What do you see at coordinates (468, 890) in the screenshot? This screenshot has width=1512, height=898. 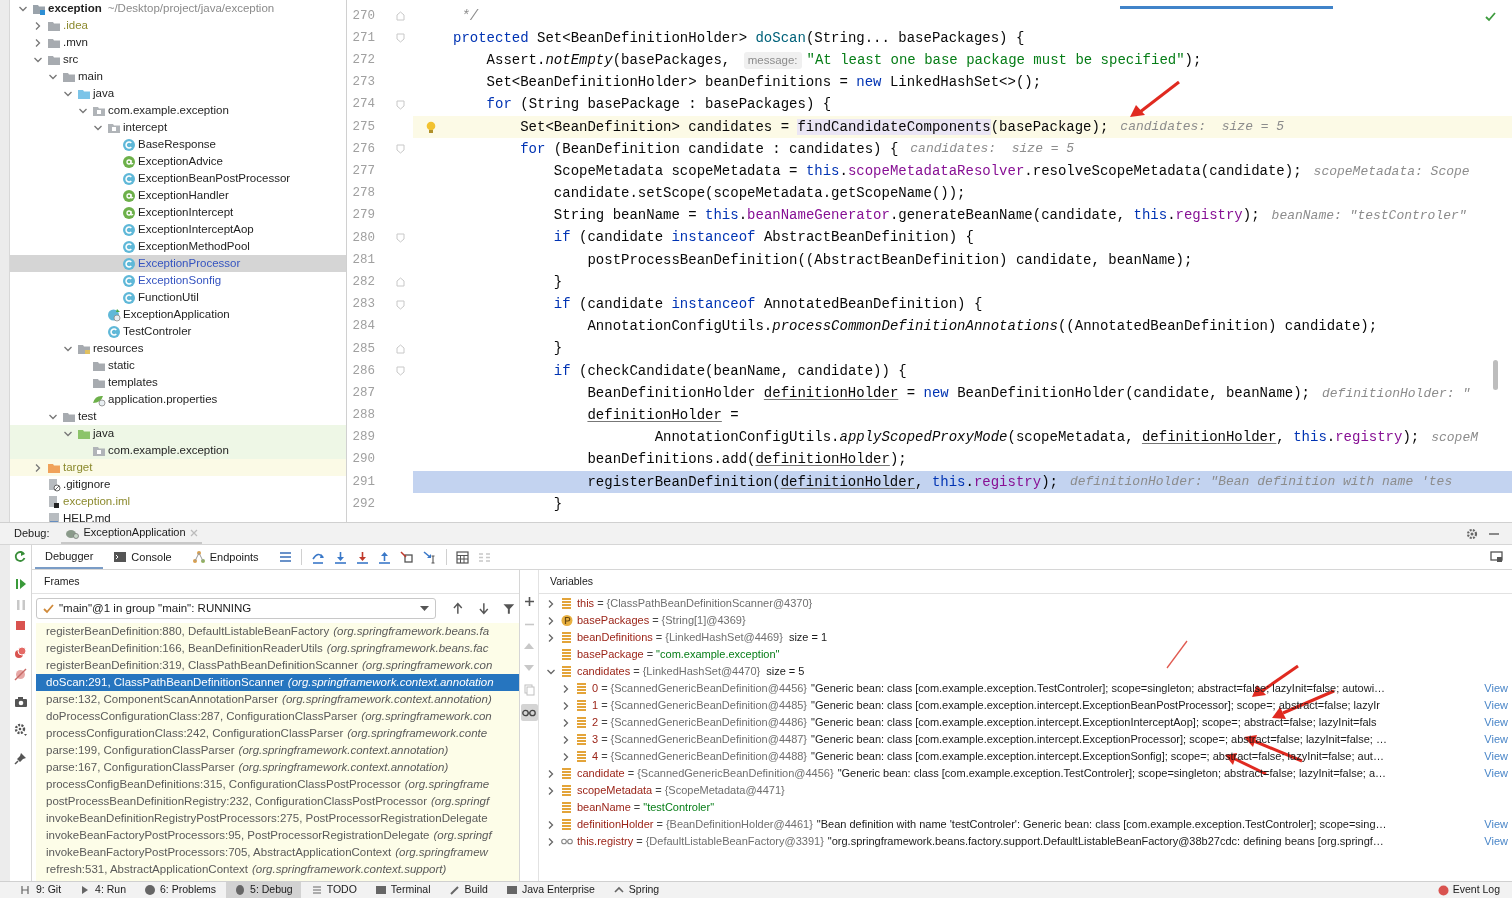 I see `tool-window-button: Build` at bounding box center [468, 890].